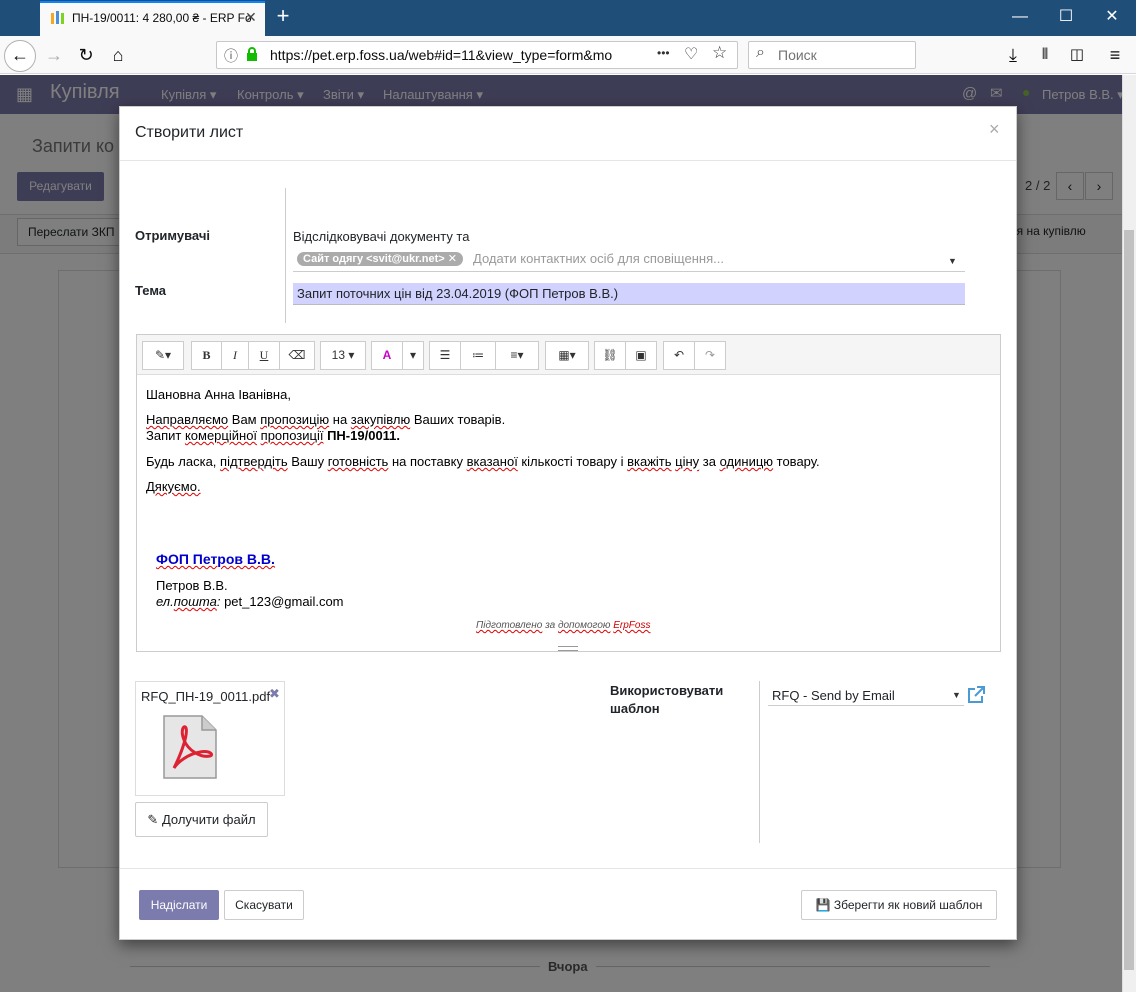 The image size is (1136, 992). I want to click on bold-button: B, so click(206, 355).